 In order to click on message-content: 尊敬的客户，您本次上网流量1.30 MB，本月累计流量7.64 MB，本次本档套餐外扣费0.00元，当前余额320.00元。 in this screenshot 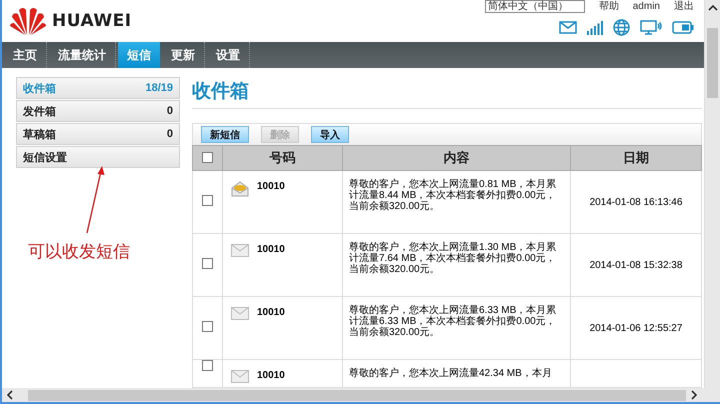, I will do `click(453, 258)`.